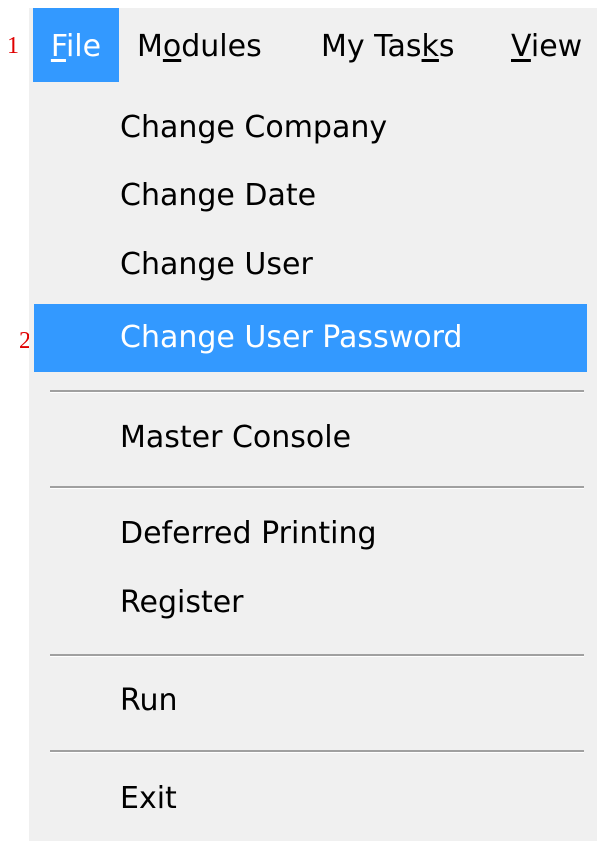  Describe the element at coordinates (446, 46) in the screenshot. I see `menu-my-tasks-label-post: s` at that location.